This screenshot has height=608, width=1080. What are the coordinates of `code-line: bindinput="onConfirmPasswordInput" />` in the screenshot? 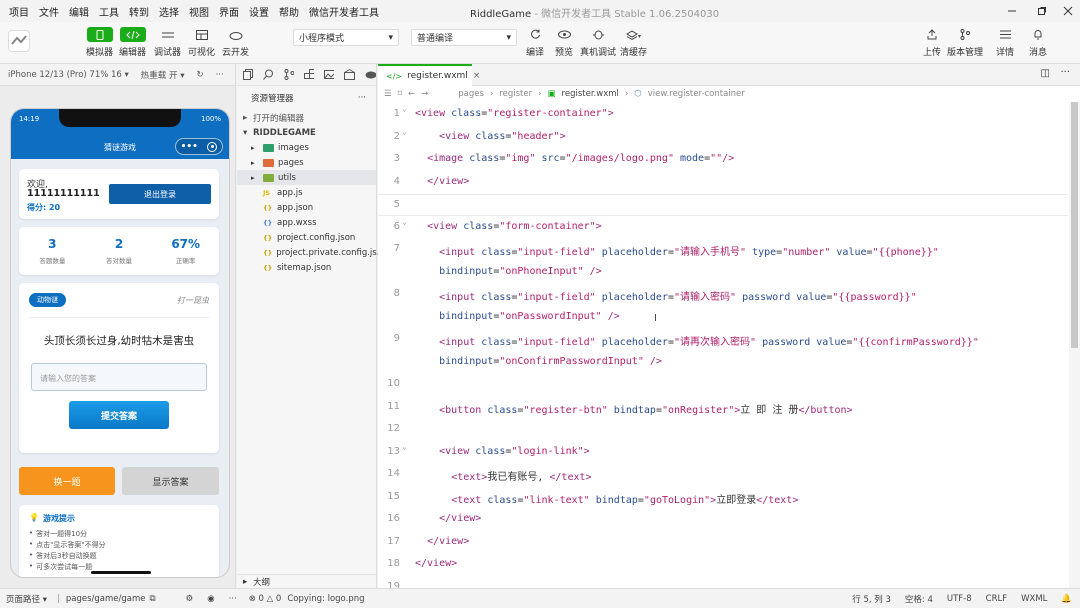 It's located at (723, 363).